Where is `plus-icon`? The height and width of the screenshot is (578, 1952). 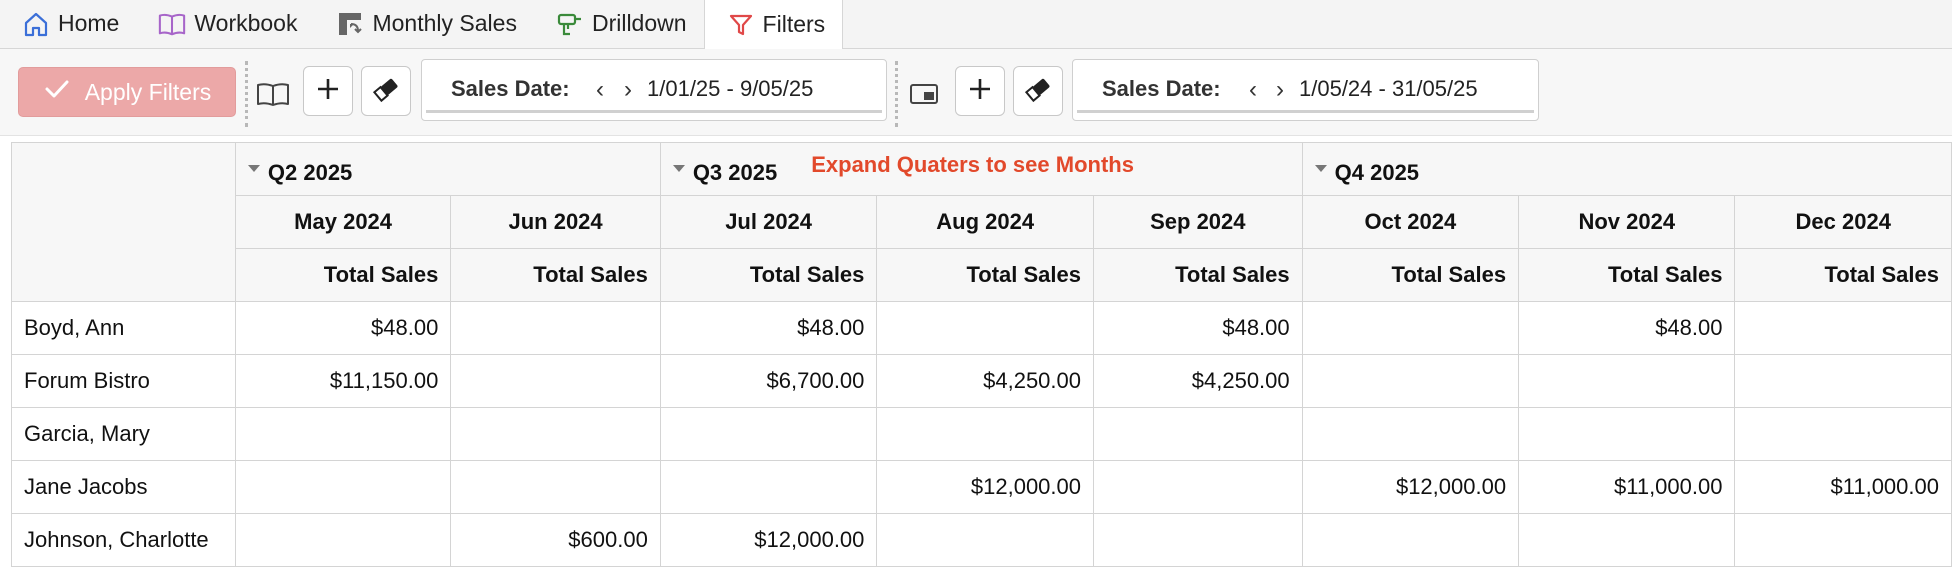 plus-icon is located at coordinates (980, 91).